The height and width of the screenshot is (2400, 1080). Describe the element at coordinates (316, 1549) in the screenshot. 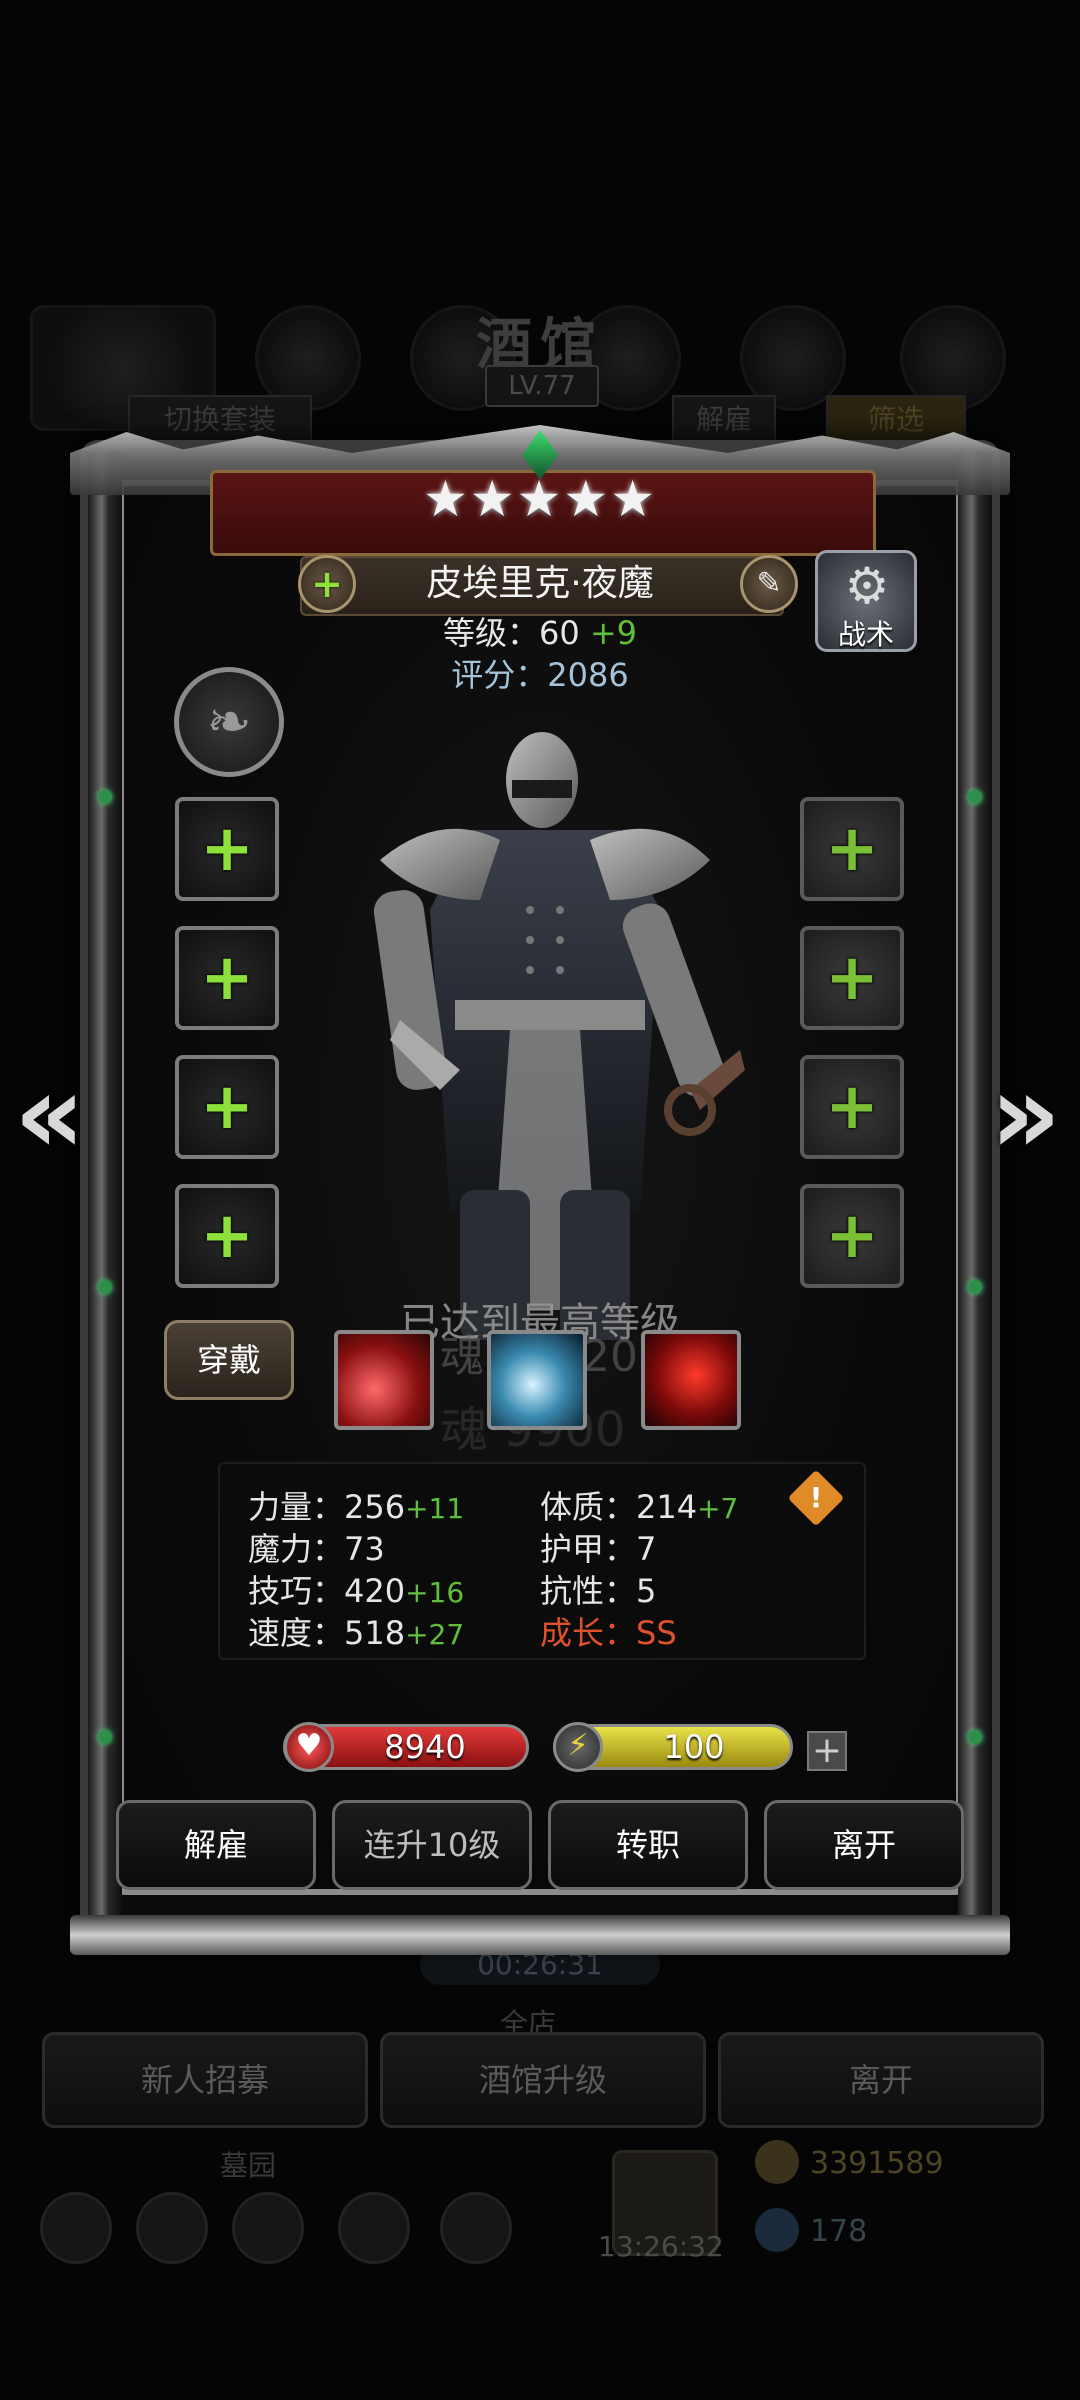

I see `stat-magic: 魔力：73` at that location.